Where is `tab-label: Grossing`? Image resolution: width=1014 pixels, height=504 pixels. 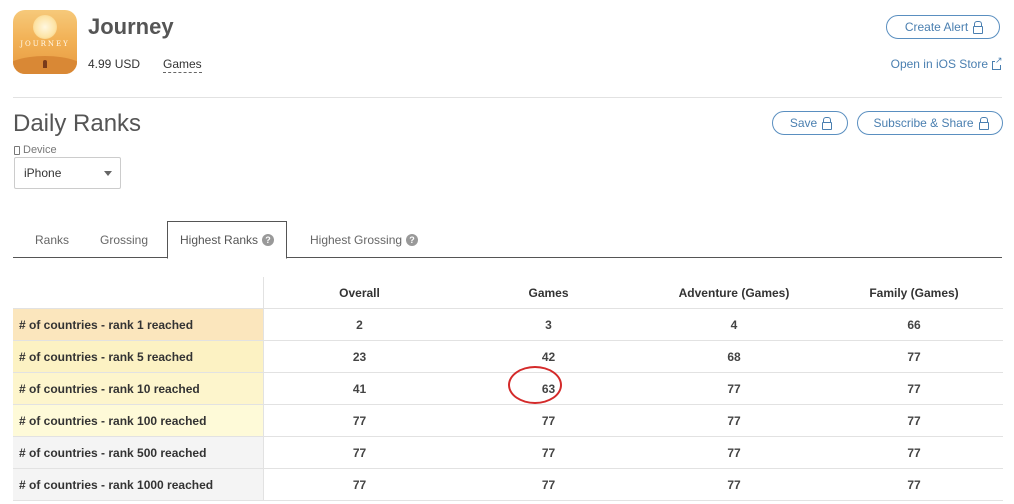 tab-label: Grossing is located at coordinates (124, 239).